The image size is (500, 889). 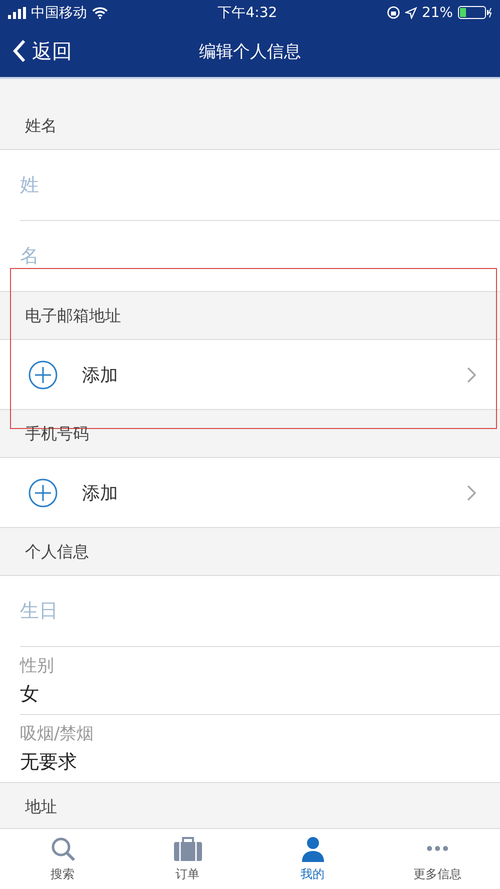 I want to click on page-title: 编辑个人信息, so click(x=250, y=52).